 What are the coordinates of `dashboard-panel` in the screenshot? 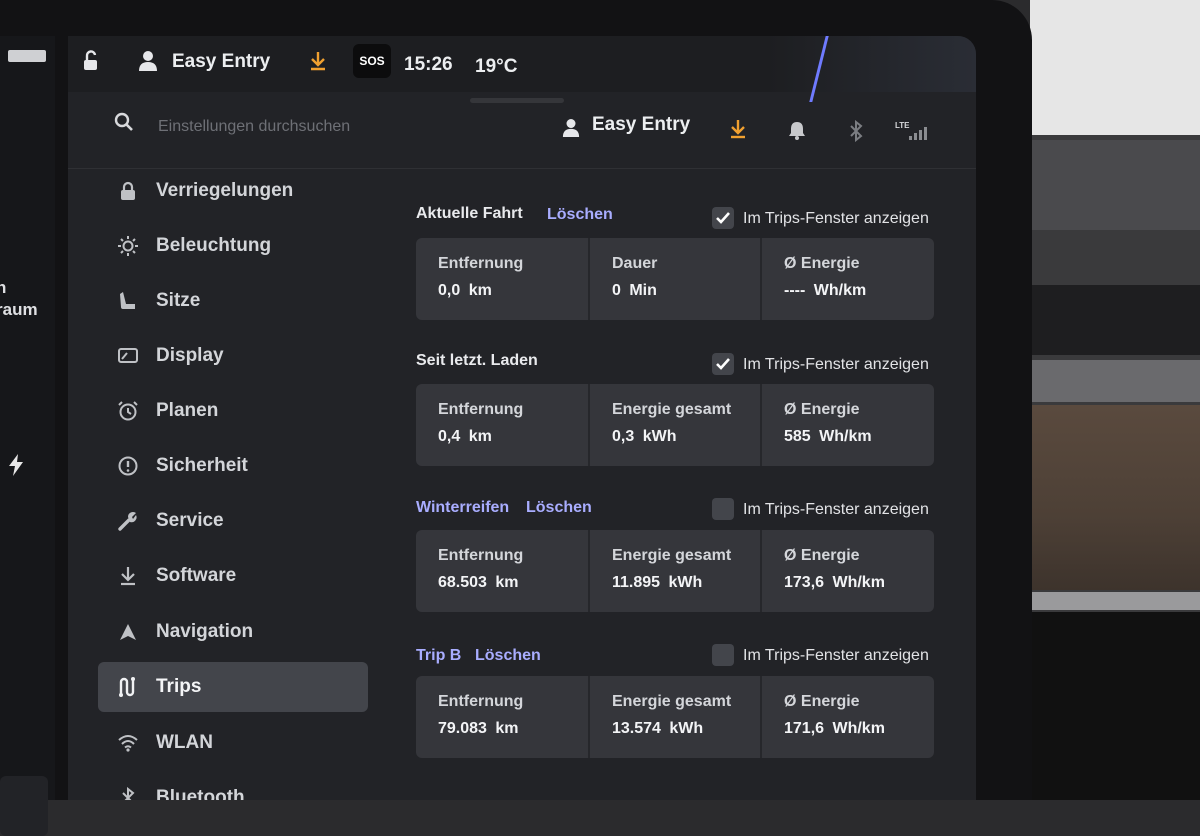 It's located at (1115, 185).